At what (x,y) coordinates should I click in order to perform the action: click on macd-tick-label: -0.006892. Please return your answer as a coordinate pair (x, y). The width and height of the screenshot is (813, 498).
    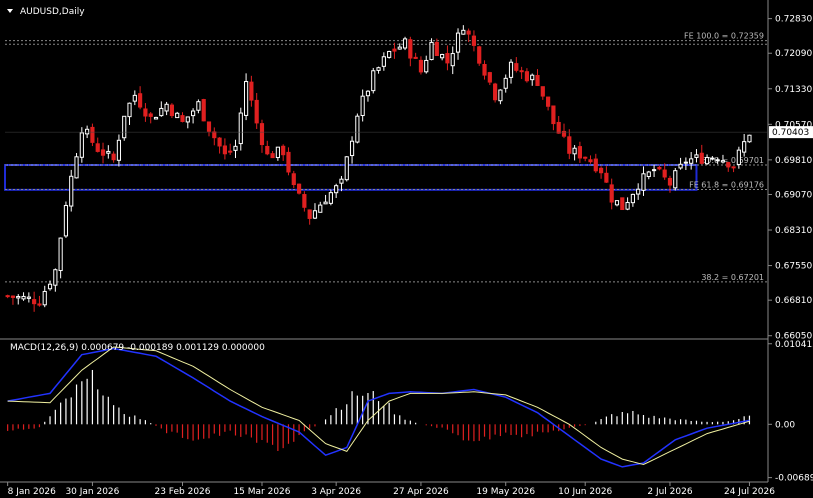
    Looking at the image, I should click on (794, 479).